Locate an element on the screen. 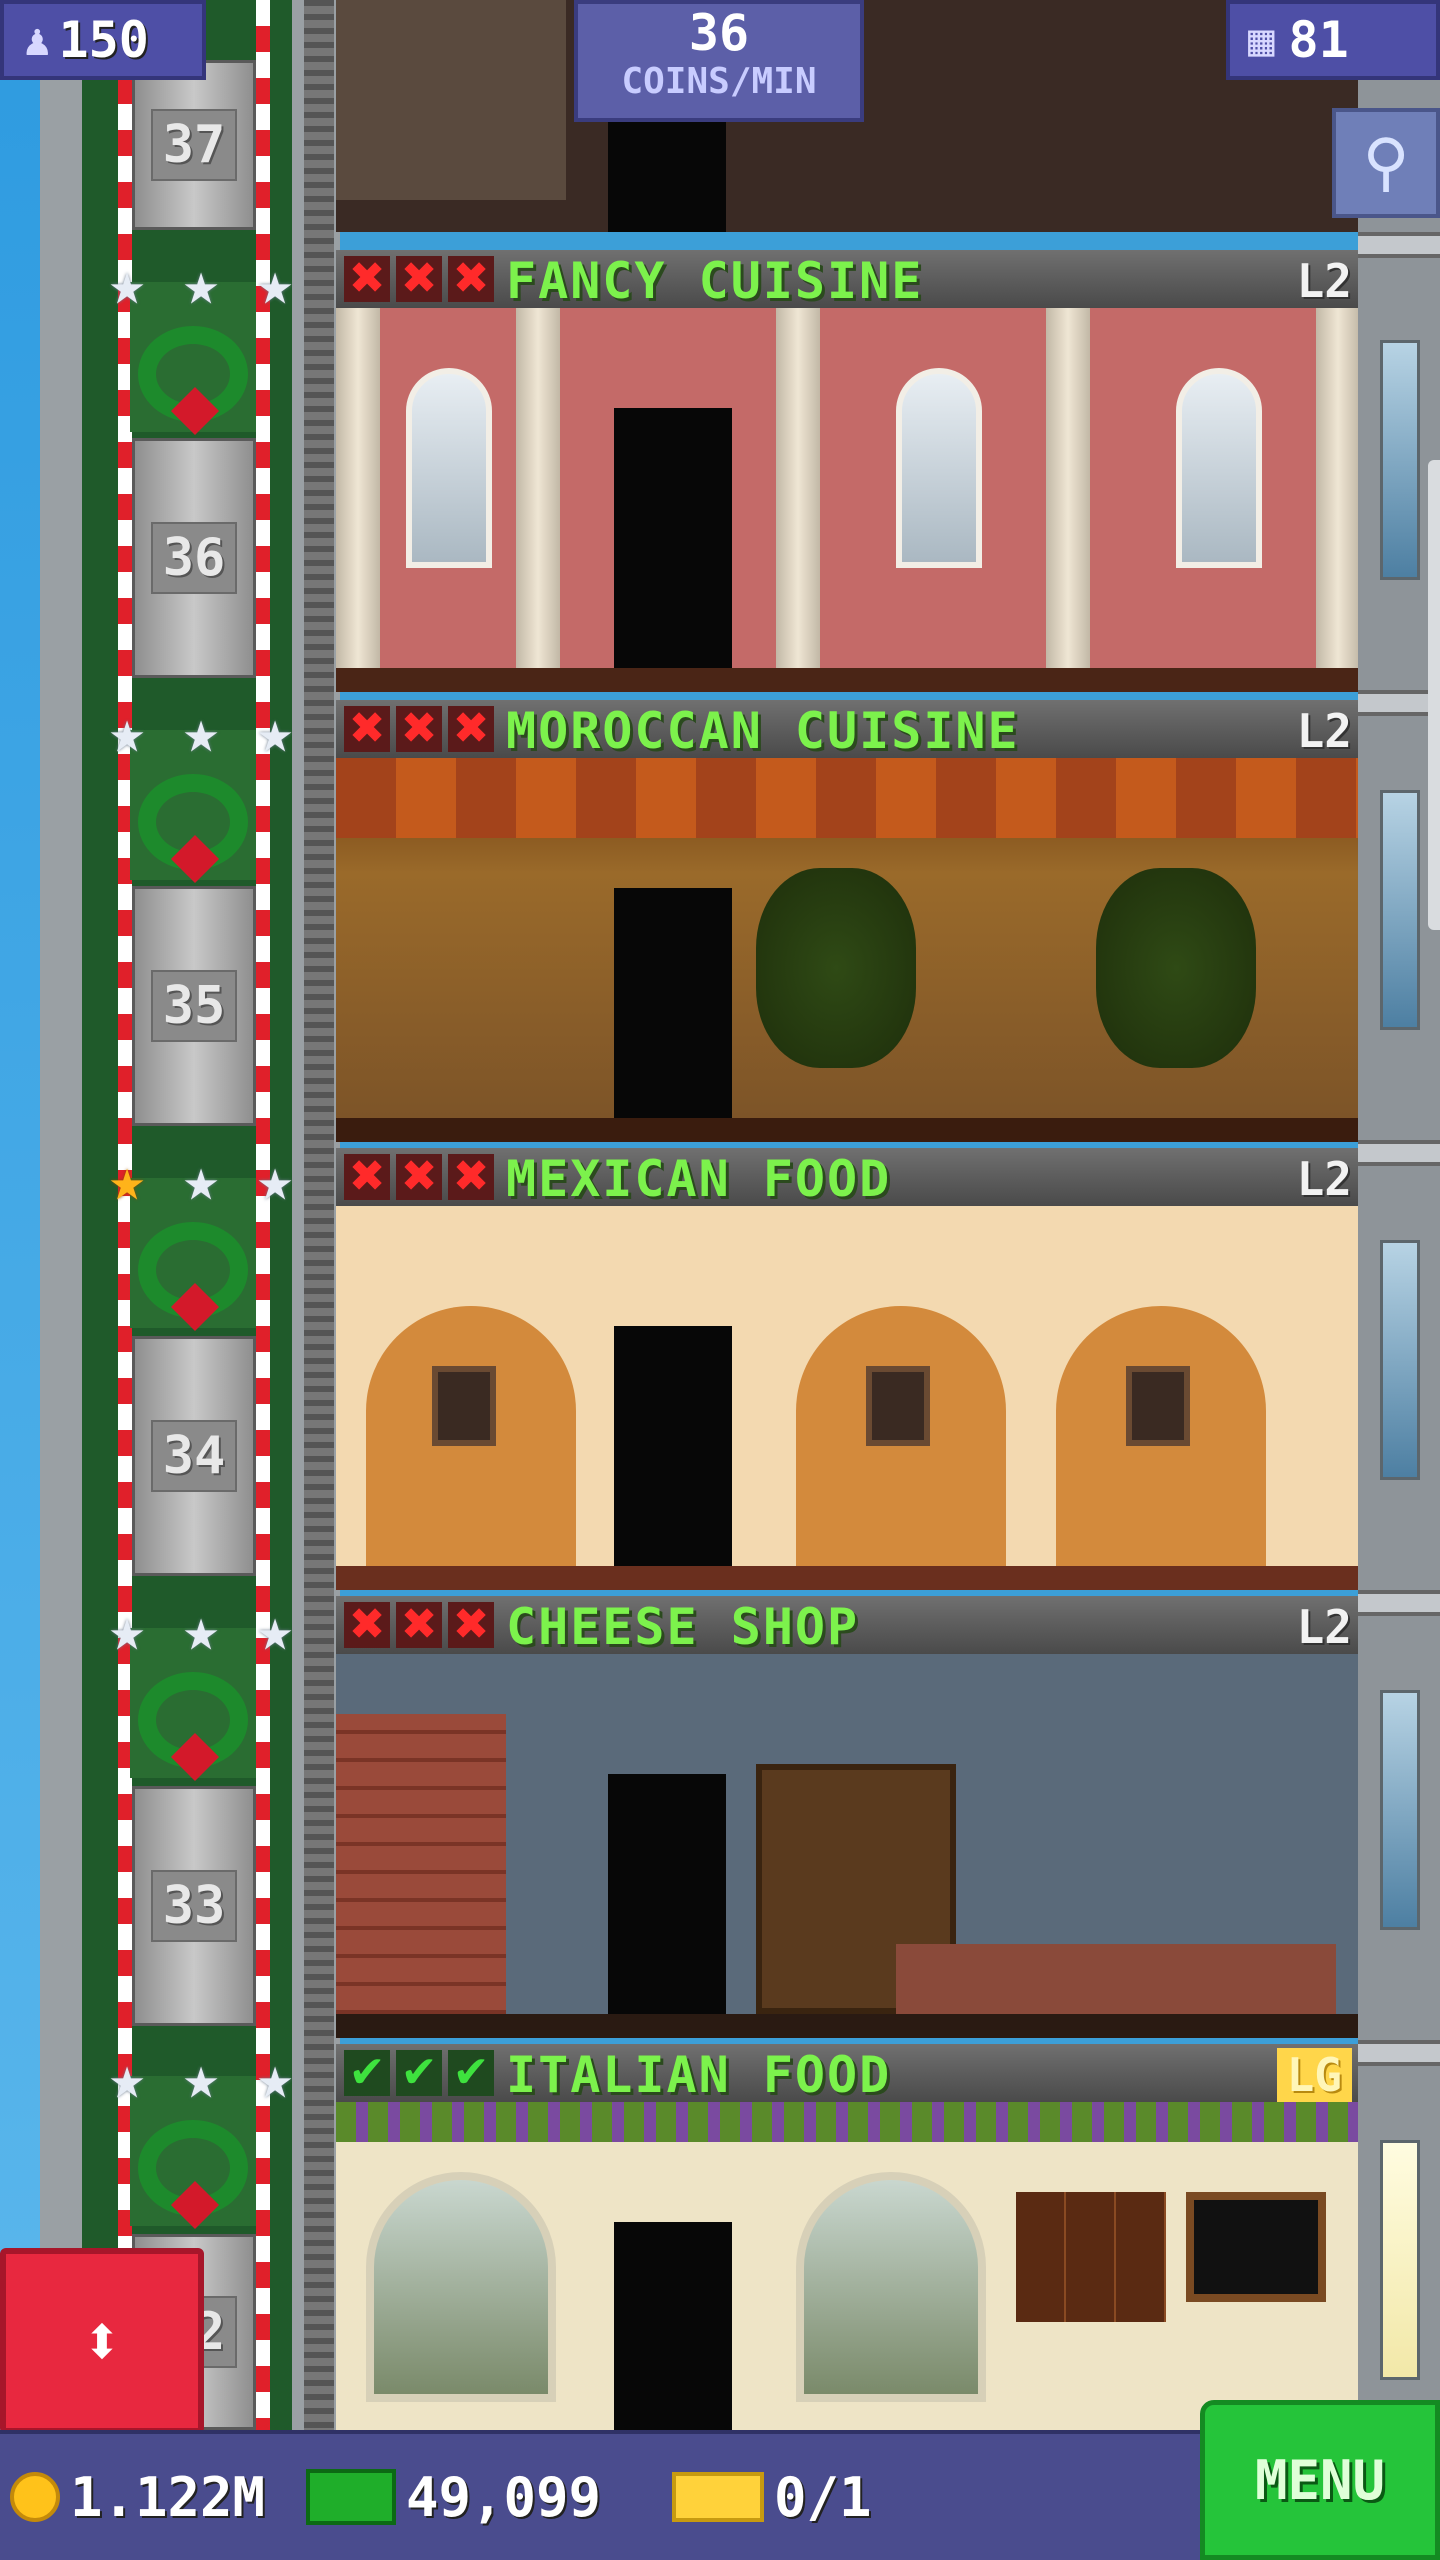  elevator-car-33: 33 is located at coordinates (194, 1906).